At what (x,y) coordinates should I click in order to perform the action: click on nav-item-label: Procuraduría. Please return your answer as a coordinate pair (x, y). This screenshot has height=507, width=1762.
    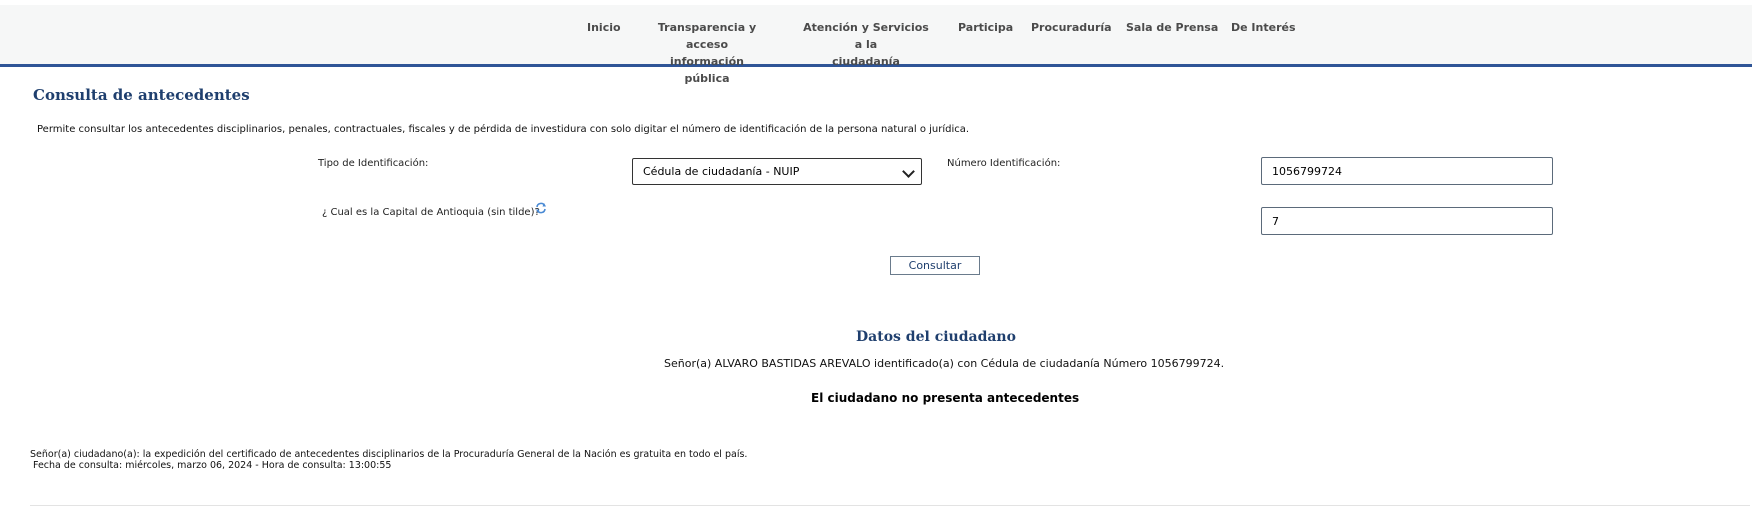
    Looking at the image, I should click on (1071, 27).